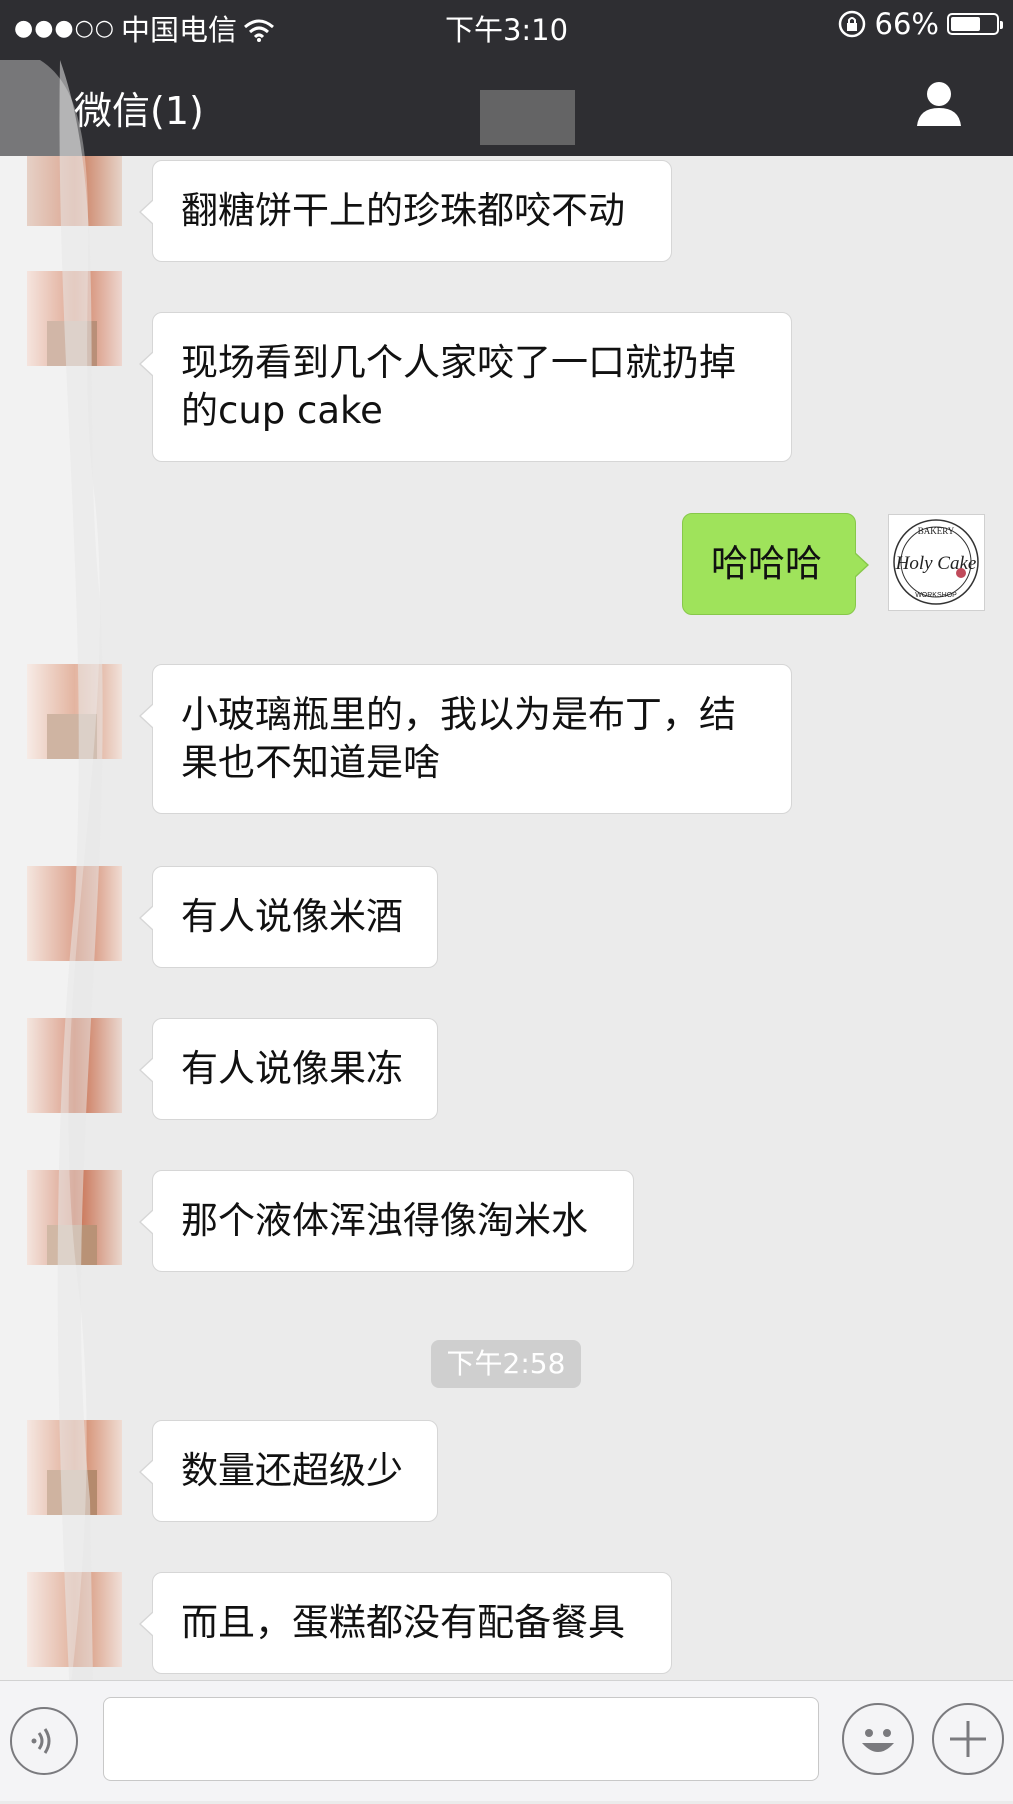 The width and height of the screenshot is (1013, 1804). I want to click on bakery-logo: BAKERY Holy Cake WORKSHOP, so click(936, 562).